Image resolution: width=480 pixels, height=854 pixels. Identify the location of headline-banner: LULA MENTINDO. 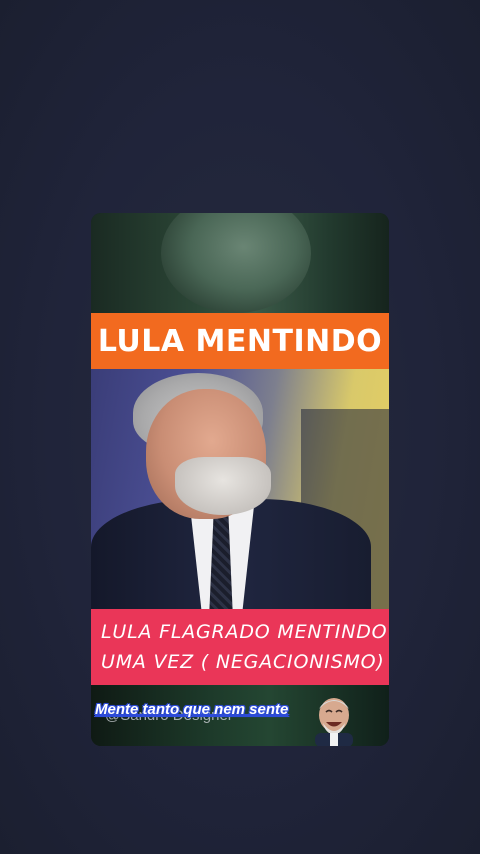
(240, 341).